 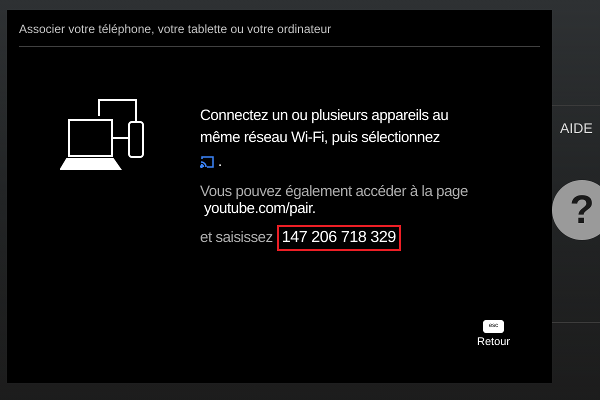 I want to click on help-label: AIDE, so click(x=576, y=128).